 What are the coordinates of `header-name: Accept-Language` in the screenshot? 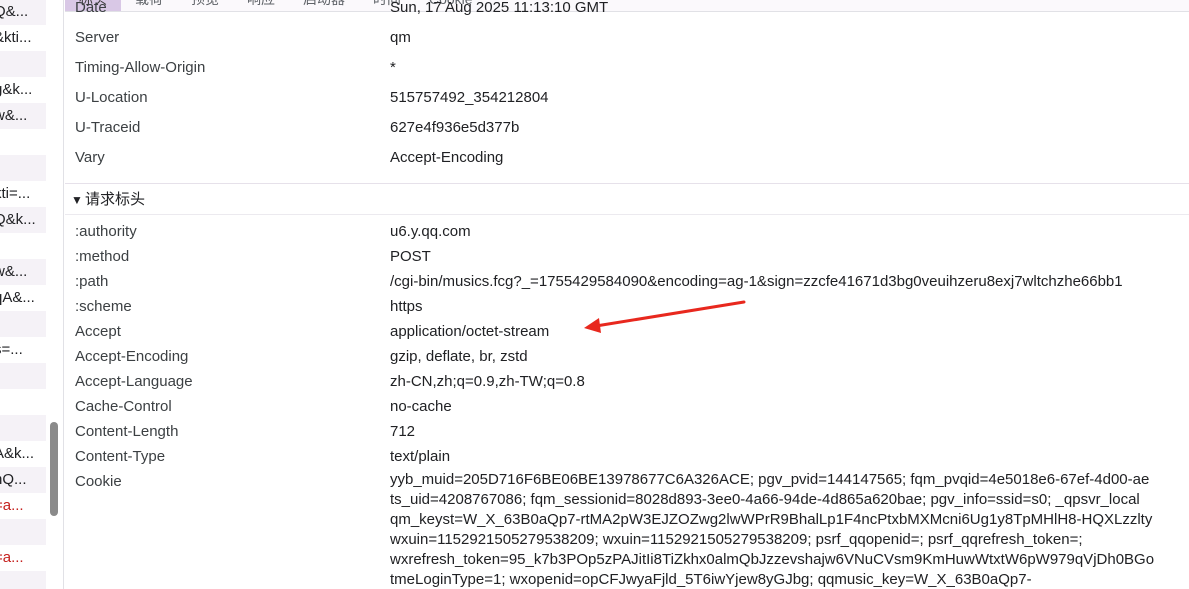 It's located at (134, 381).